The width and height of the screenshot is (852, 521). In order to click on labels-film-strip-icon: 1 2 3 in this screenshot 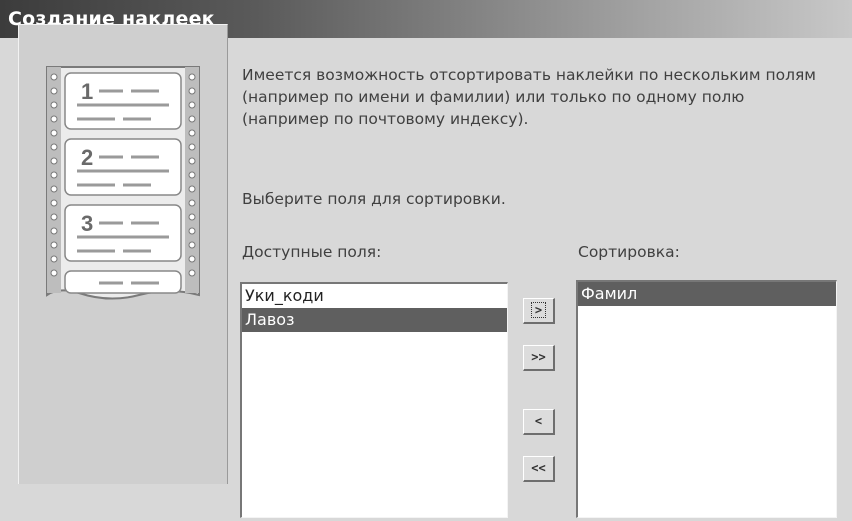, I will do `click(123, 183)`.